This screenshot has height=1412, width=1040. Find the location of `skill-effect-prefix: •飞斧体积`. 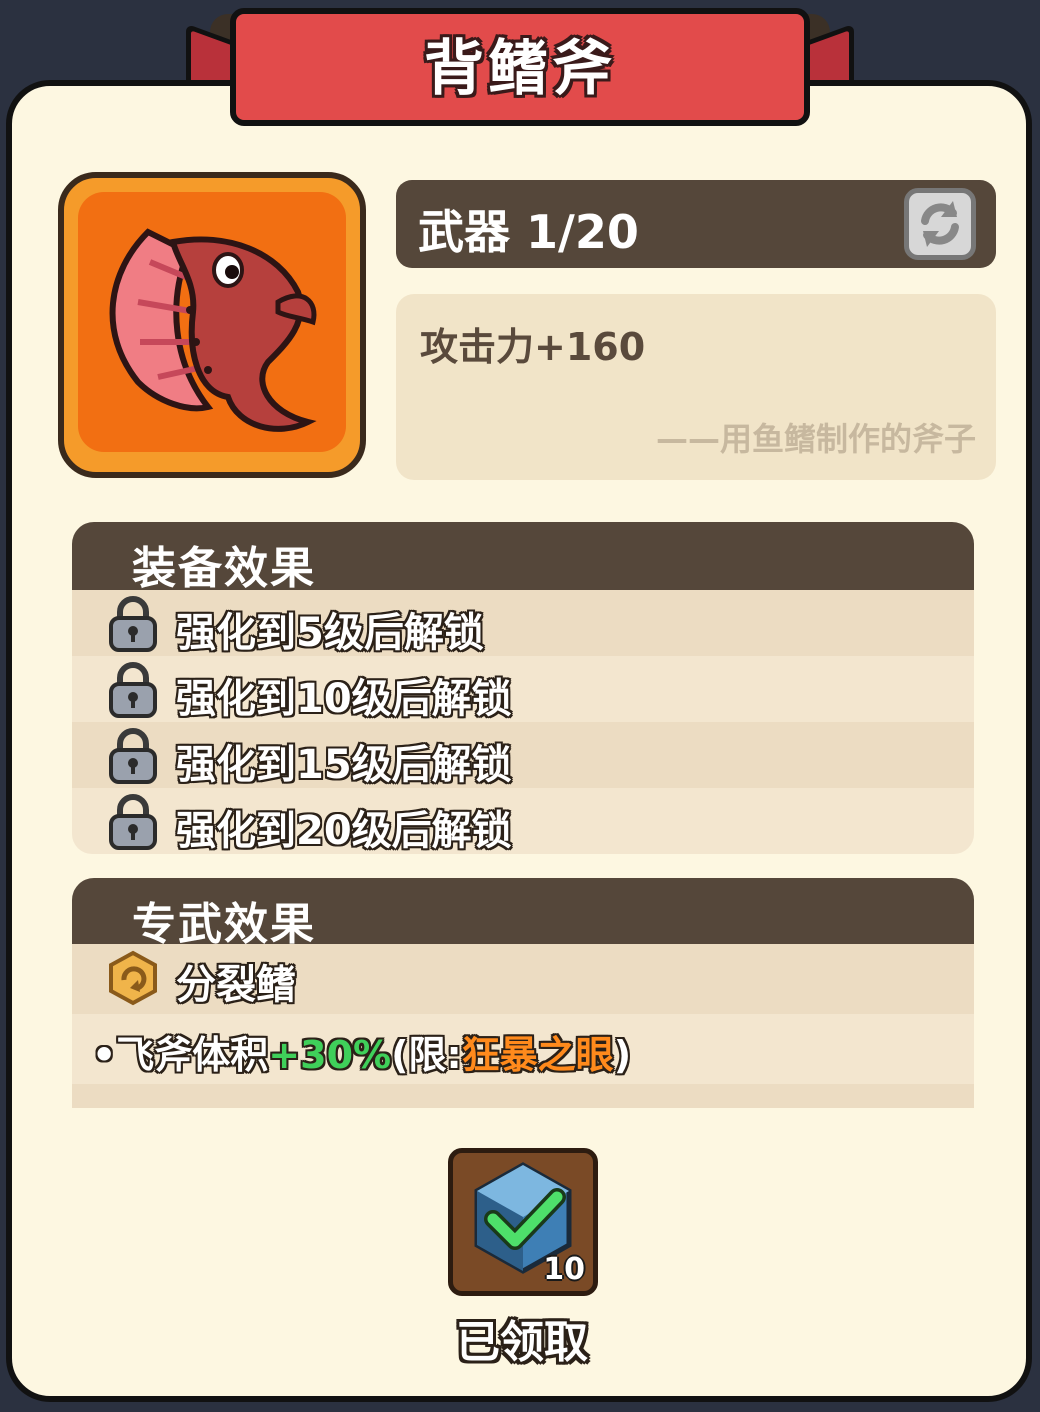

skill-effect-prefix: •飞斧体积 is located at coordinates (180, 1055).